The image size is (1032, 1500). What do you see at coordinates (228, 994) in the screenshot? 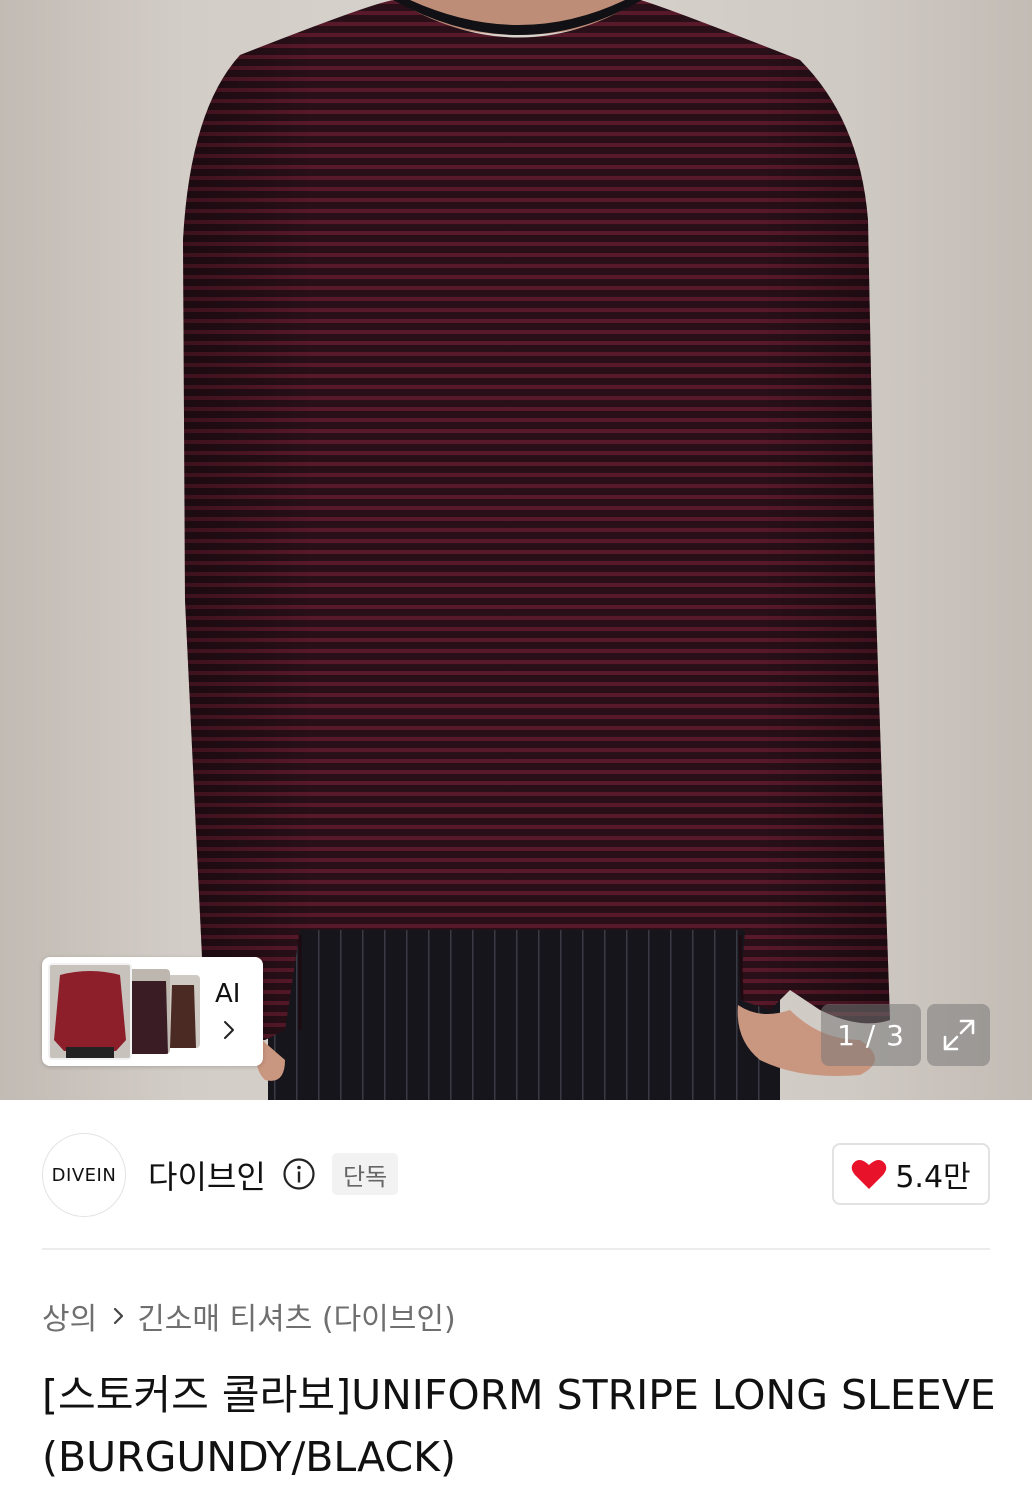
I see `ai-label: AI` at bounding box center [228, 994].